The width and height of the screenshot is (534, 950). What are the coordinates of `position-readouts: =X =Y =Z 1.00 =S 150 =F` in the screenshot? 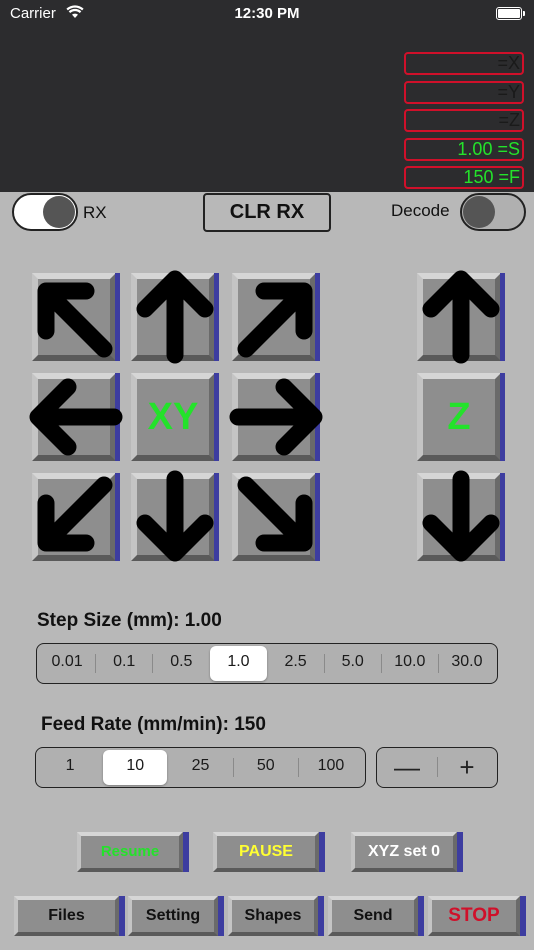 It's located at (464, 123).